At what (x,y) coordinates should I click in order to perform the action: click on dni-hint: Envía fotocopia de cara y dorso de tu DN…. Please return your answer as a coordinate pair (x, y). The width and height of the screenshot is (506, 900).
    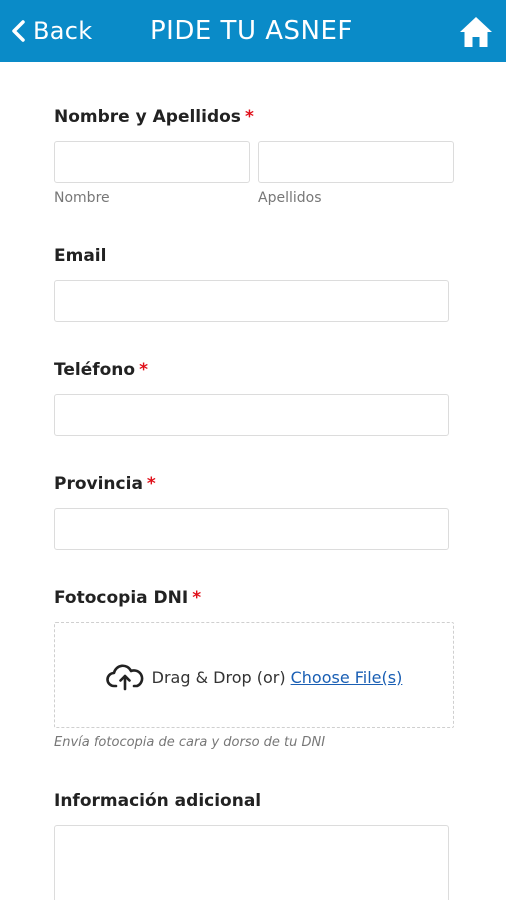
    Looking at the image, I should click on (190, 742).